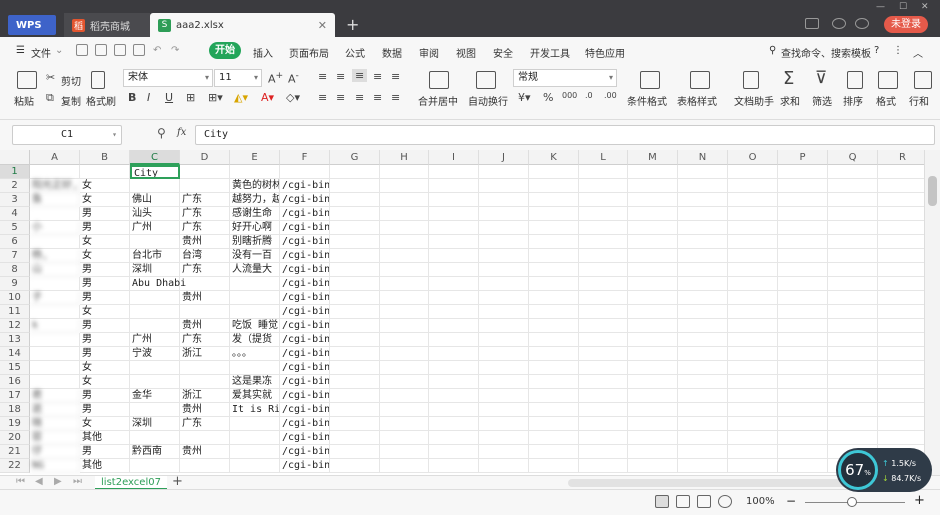  What do you see at coordinates (703, 424) in the screenshot?
I see `cell-N19` at bounding box center [703, 424].